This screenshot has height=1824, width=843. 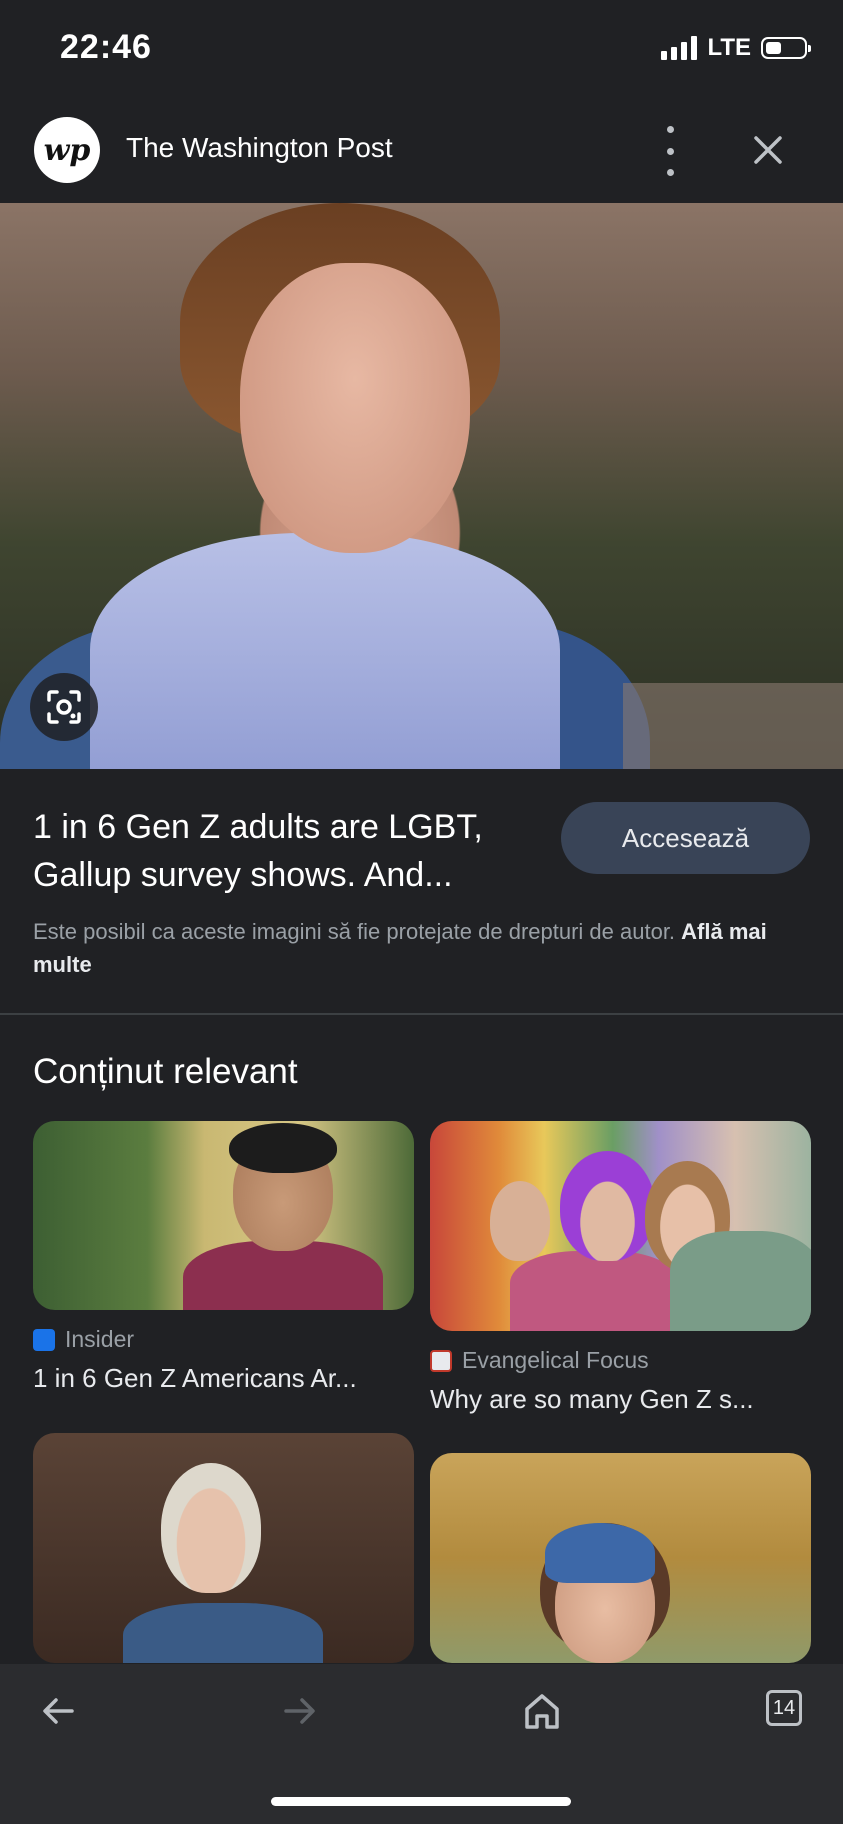 What do you see at coordinates (67, 150) in the screenshot?
I see `site-logo: wp` at bounding box center [67, 150].